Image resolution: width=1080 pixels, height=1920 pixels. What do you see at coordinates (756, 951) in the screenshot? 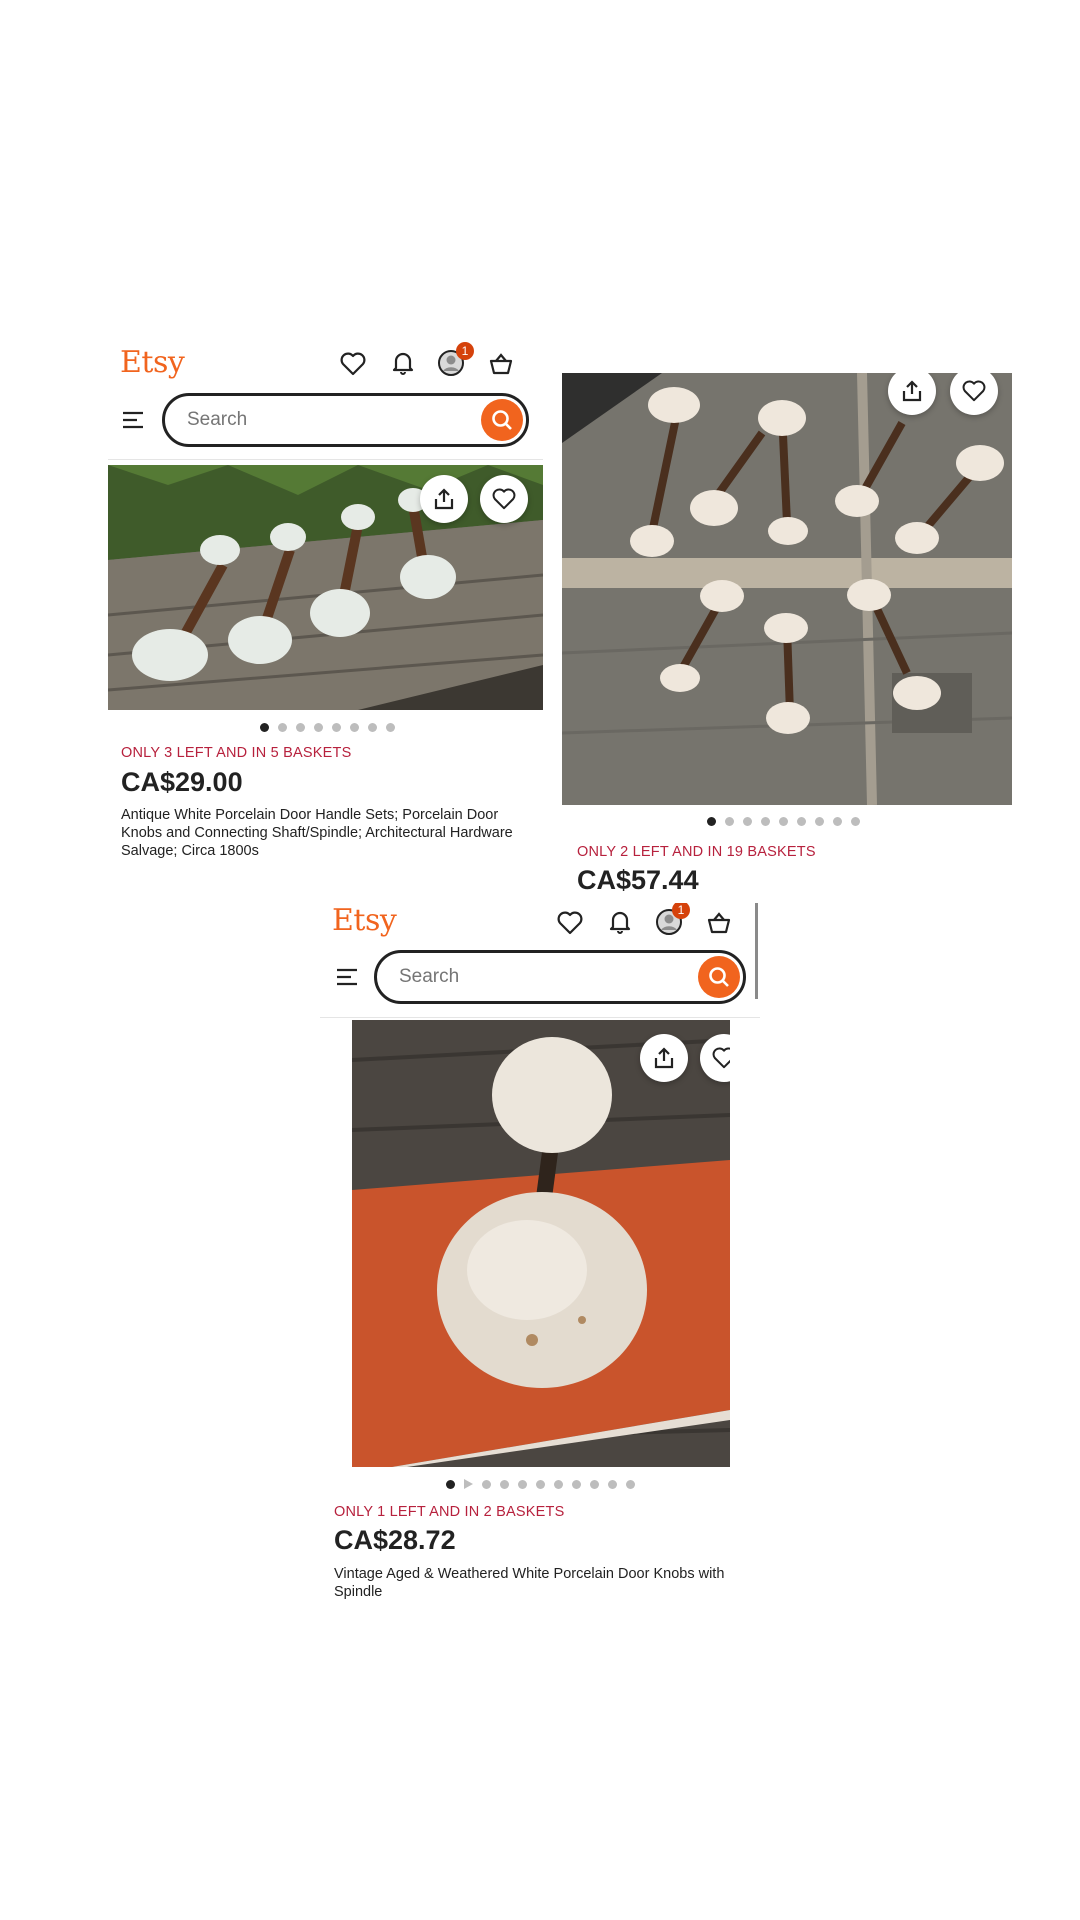
I see `scrollbar` at bounding box center [756, 951].